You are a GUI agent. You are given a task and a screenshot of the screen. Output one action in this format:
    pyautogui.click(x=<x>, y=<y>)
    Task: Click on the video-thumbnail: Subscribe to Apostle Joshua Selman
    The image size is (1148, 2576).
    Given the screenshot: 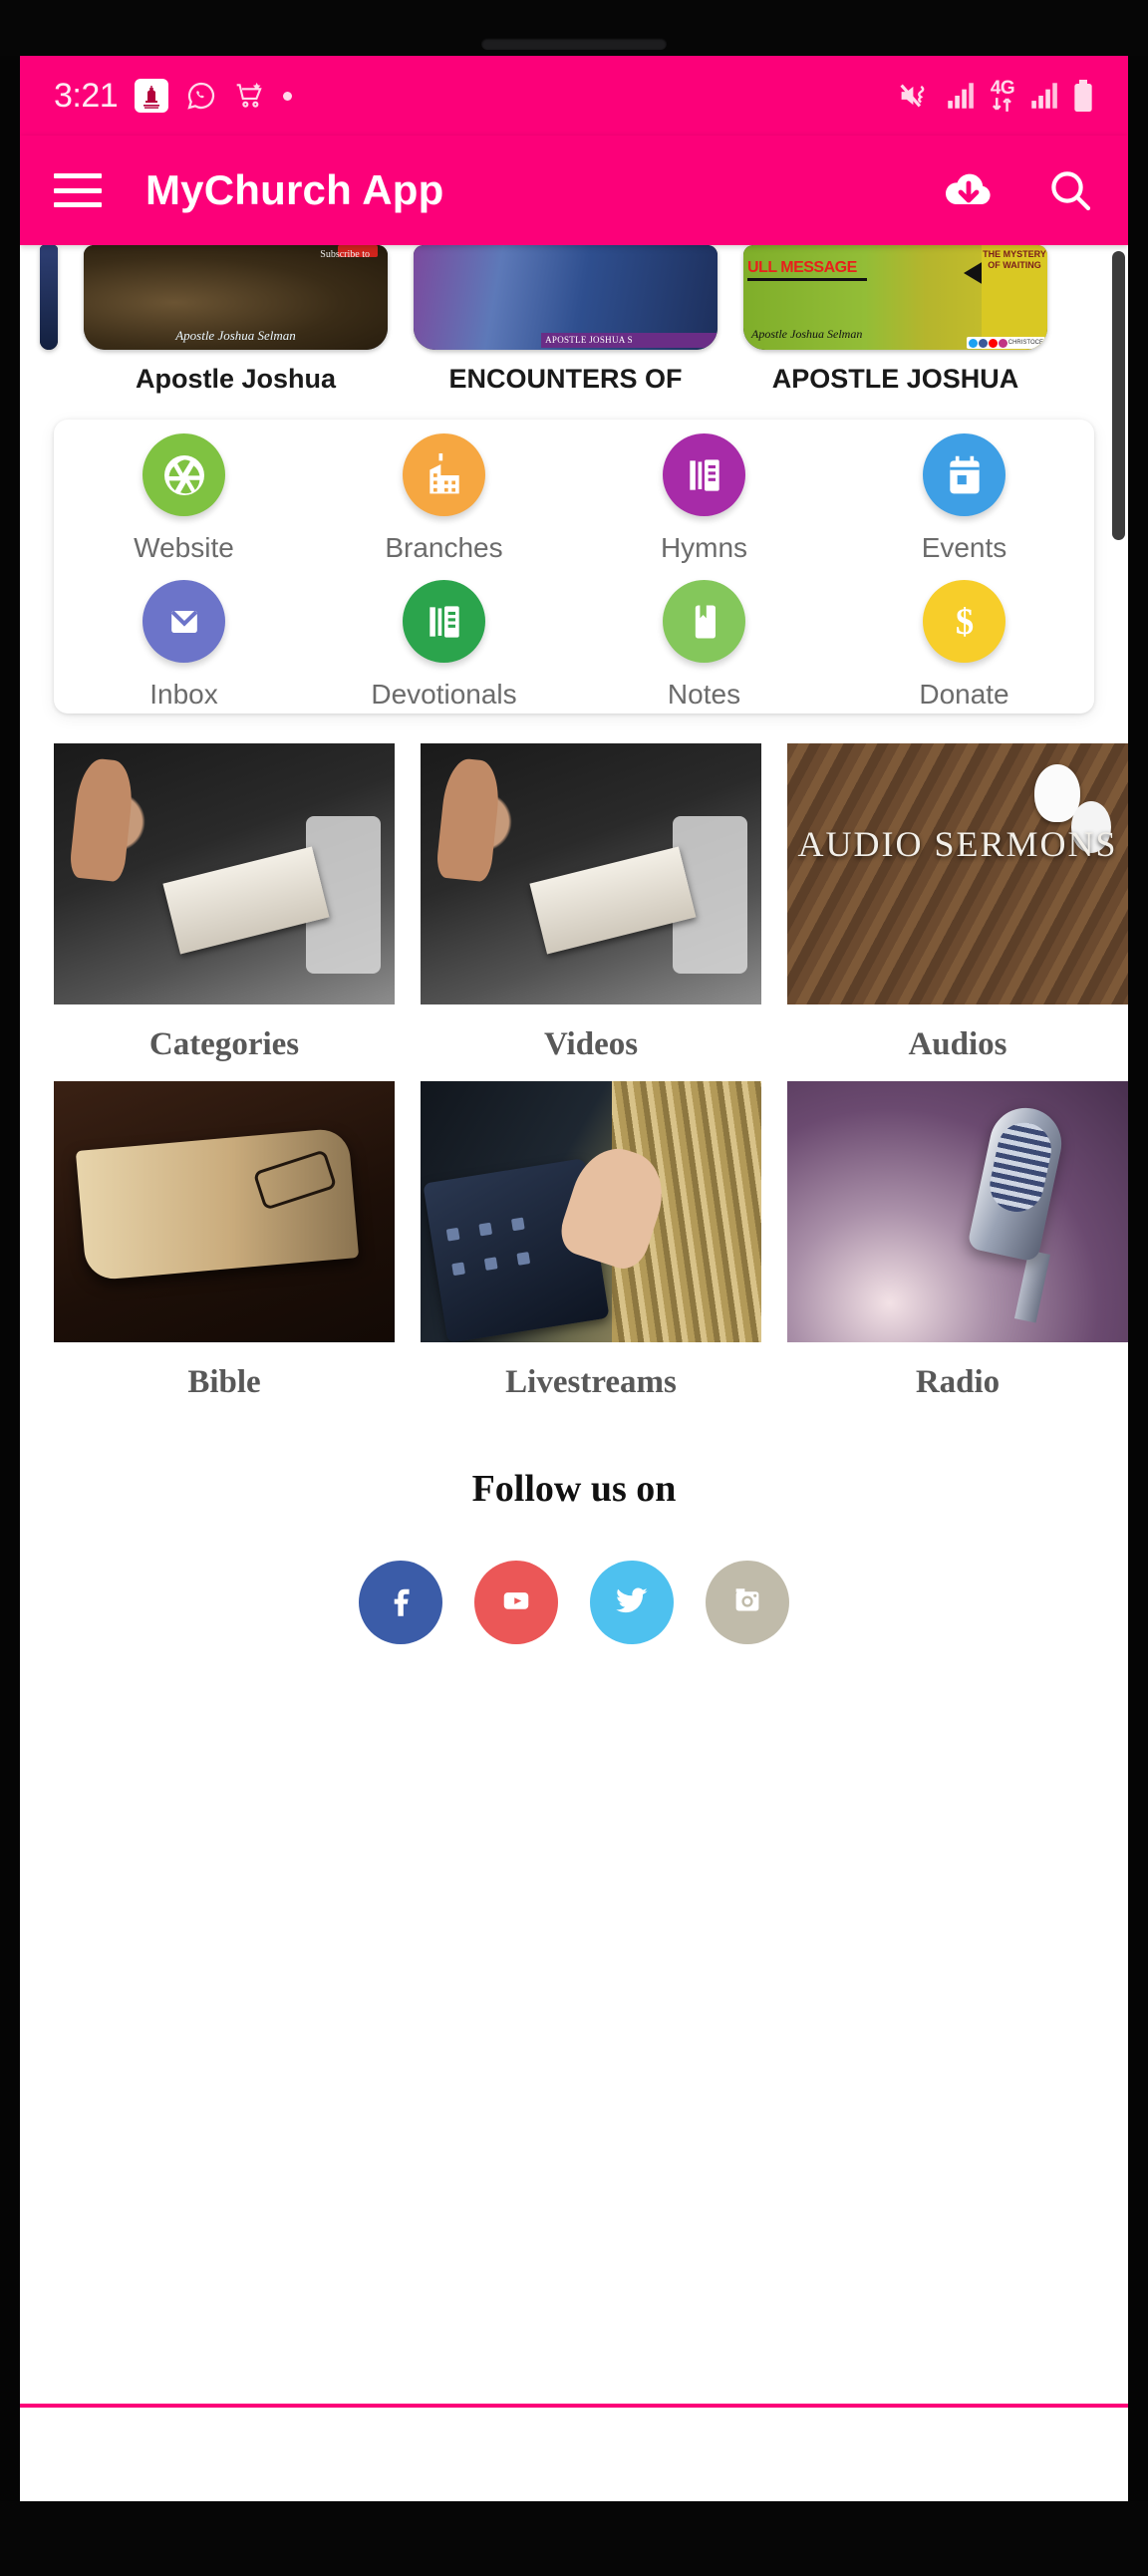 What is the action you would take?
    pyautogui.click(x=236, y=297)
    